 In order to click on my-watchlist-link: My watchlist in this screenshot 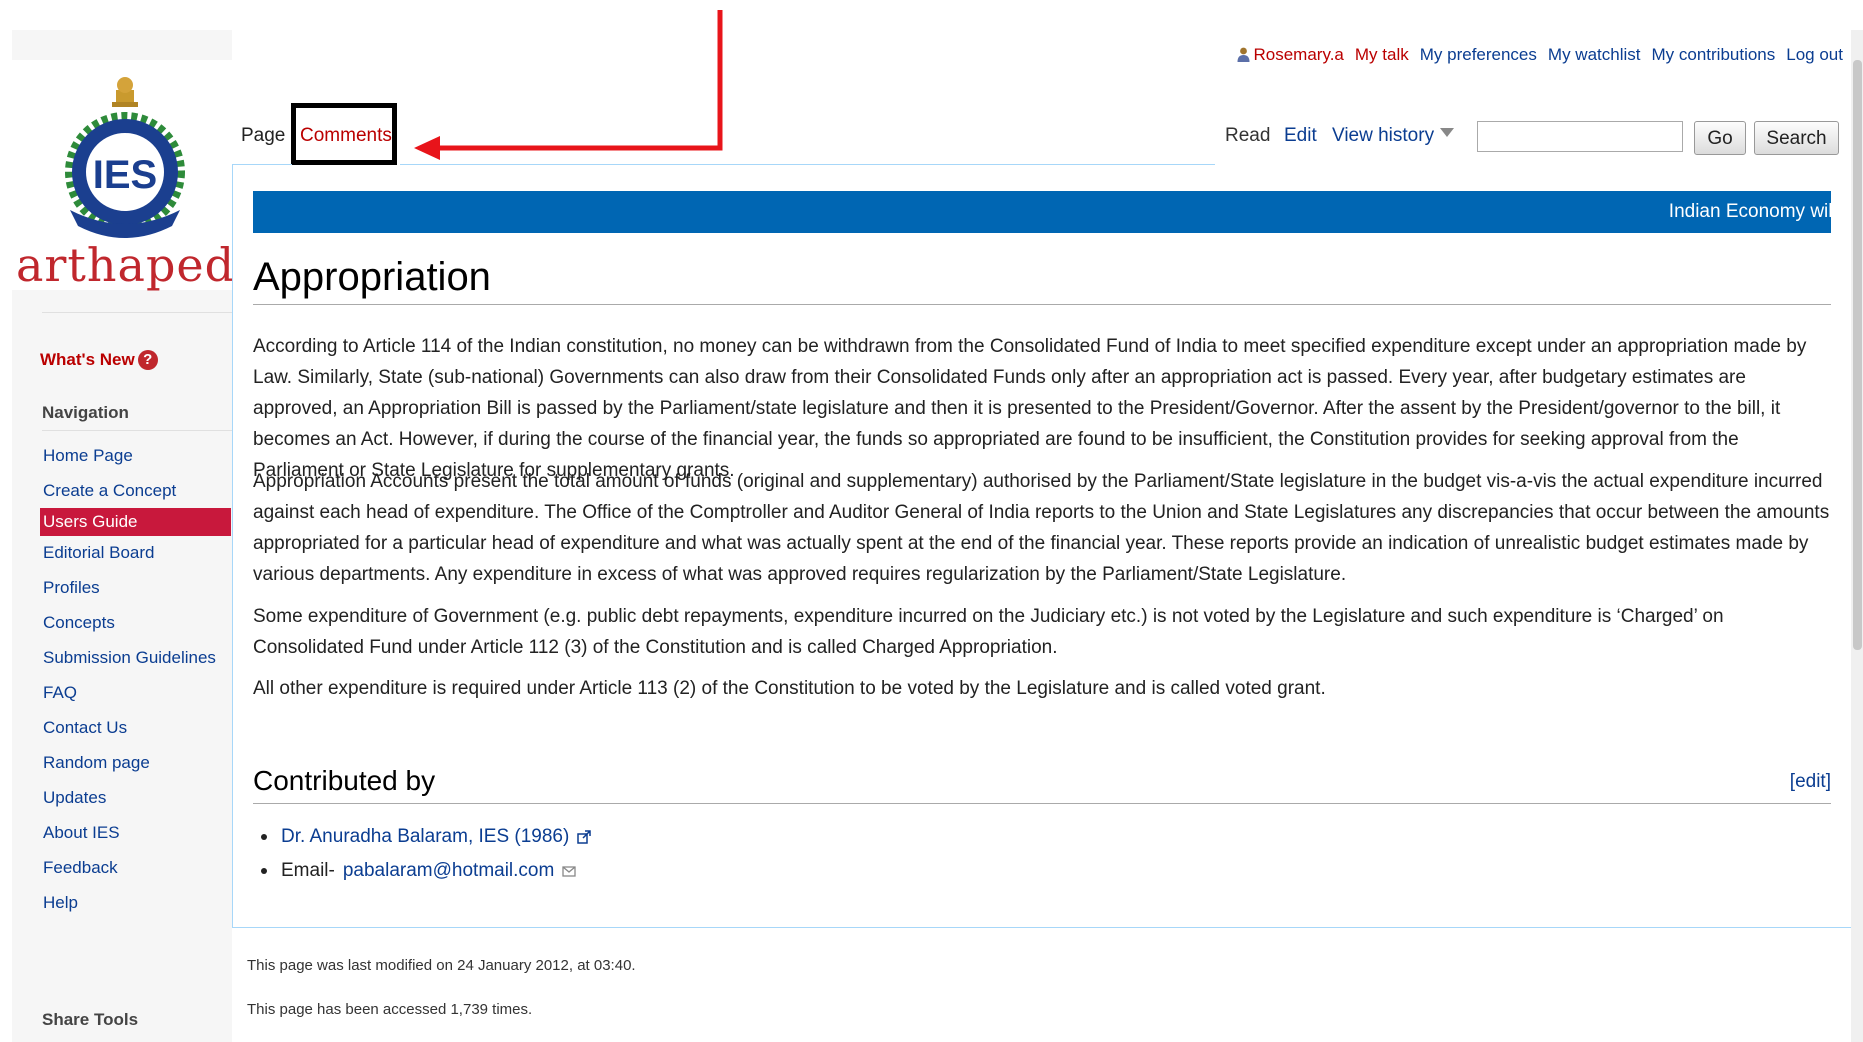, I will do `click(1594, 55)`.